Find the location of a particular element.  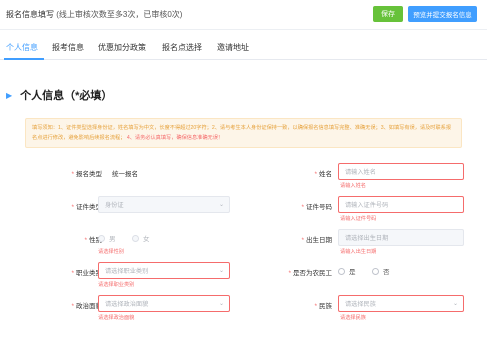

gender-label: * 性别 is located at coordinates (93, 240).